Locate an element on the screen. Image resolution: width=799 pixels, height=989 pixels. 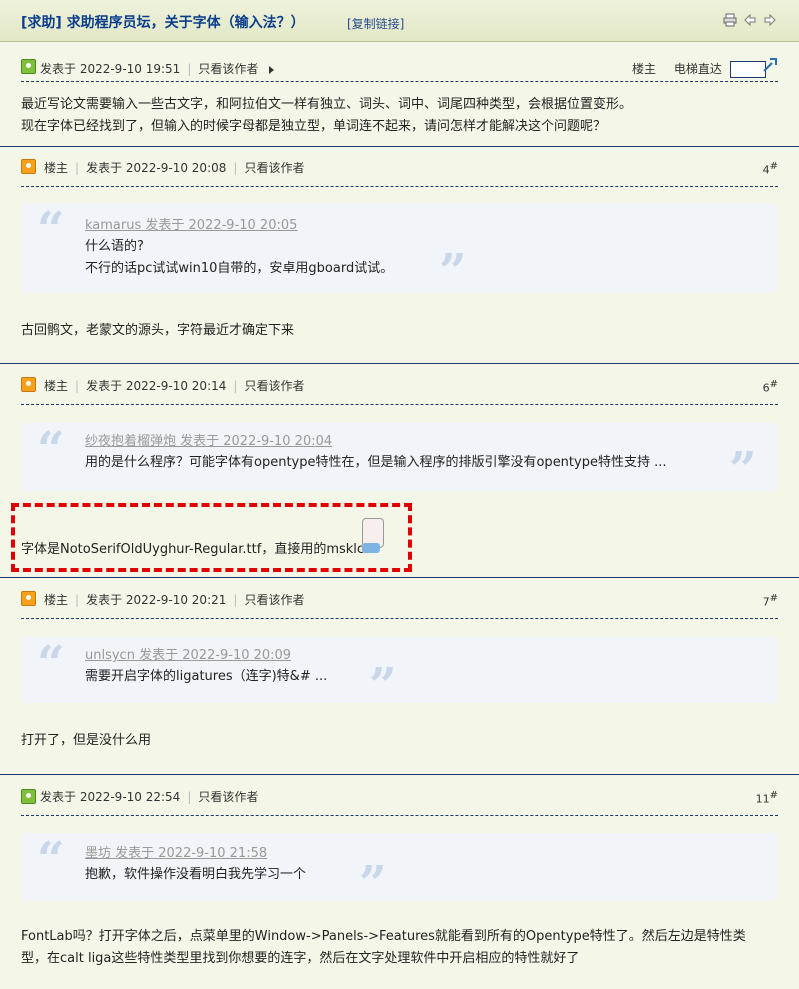
floor-number: 6# is located at coordinates (770, 387).